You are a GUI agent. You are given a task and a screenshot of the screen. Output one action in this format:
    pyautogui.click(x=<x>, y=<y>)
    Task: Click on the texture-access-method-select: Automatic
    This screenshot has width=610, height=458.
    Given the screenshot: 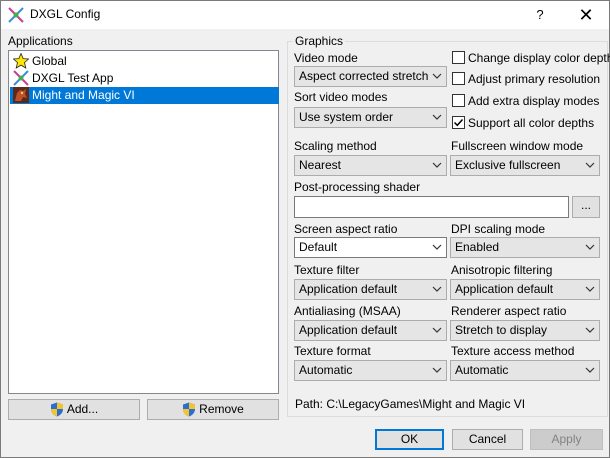 What is the action you would take?
    pyautogui.click(x=525, y=370)
    